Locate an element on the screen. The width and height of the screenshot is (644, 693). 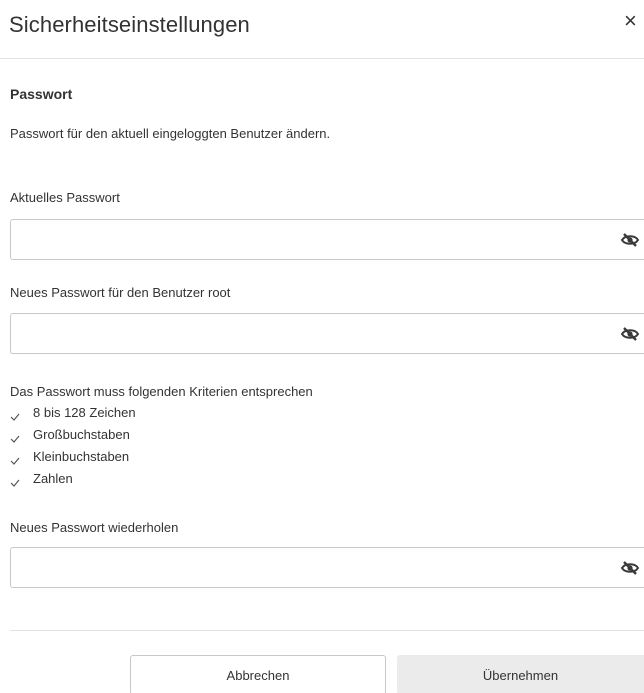
dialog-header: Sicherheitseinstellungen × is located at coordinates (322, 29).